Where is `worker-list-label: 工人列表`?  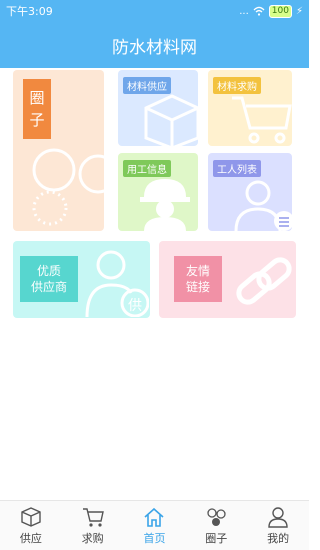
worker-list-label: 工人列表 is located at coordinates (237, 168).